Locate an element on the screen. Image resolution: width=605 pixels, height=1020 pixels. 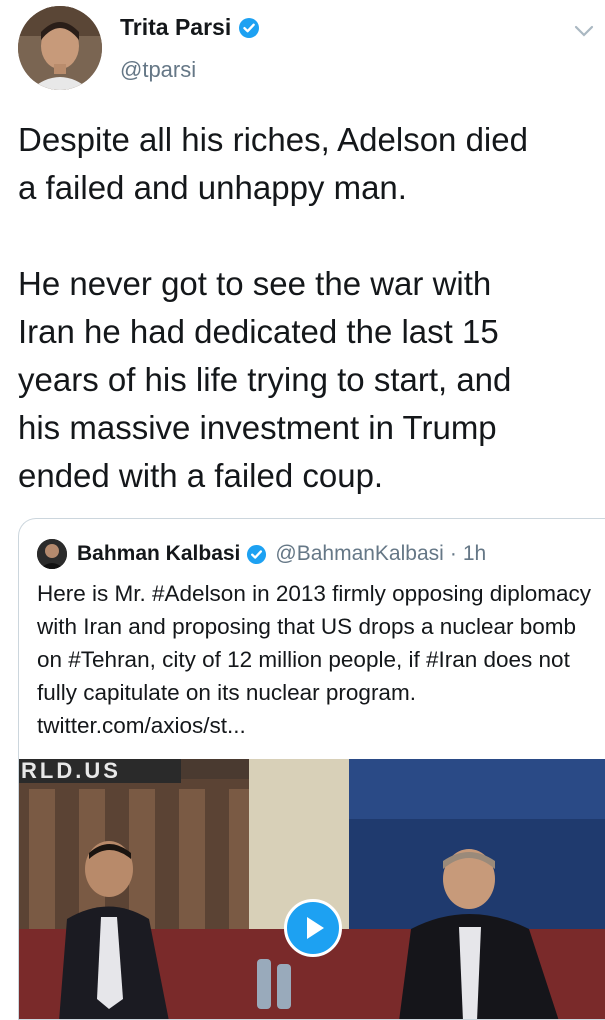
chevron-down-icon is located at coordinates (584, 31).